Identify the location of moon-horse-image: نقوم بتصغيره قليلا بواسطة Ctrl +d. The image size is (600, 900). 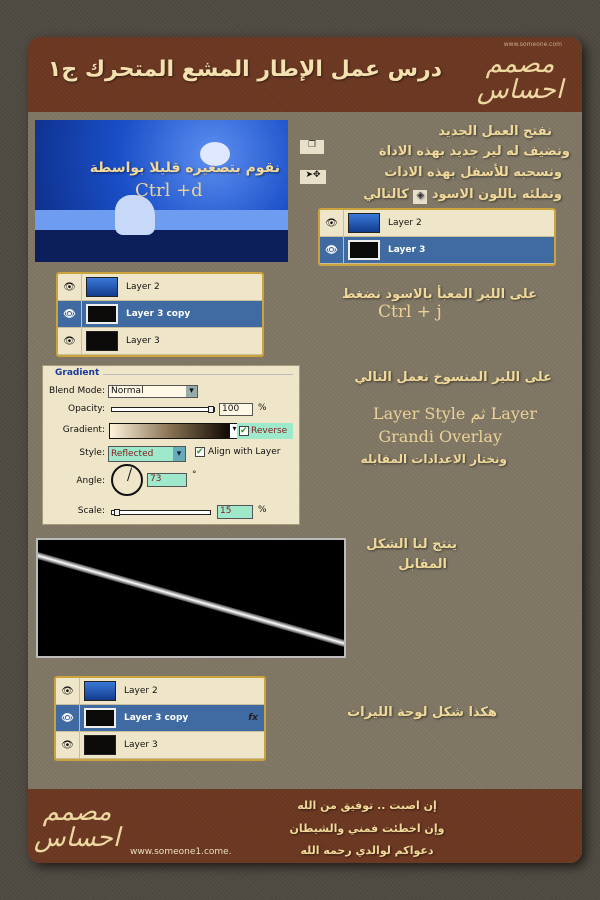
(161, 191).